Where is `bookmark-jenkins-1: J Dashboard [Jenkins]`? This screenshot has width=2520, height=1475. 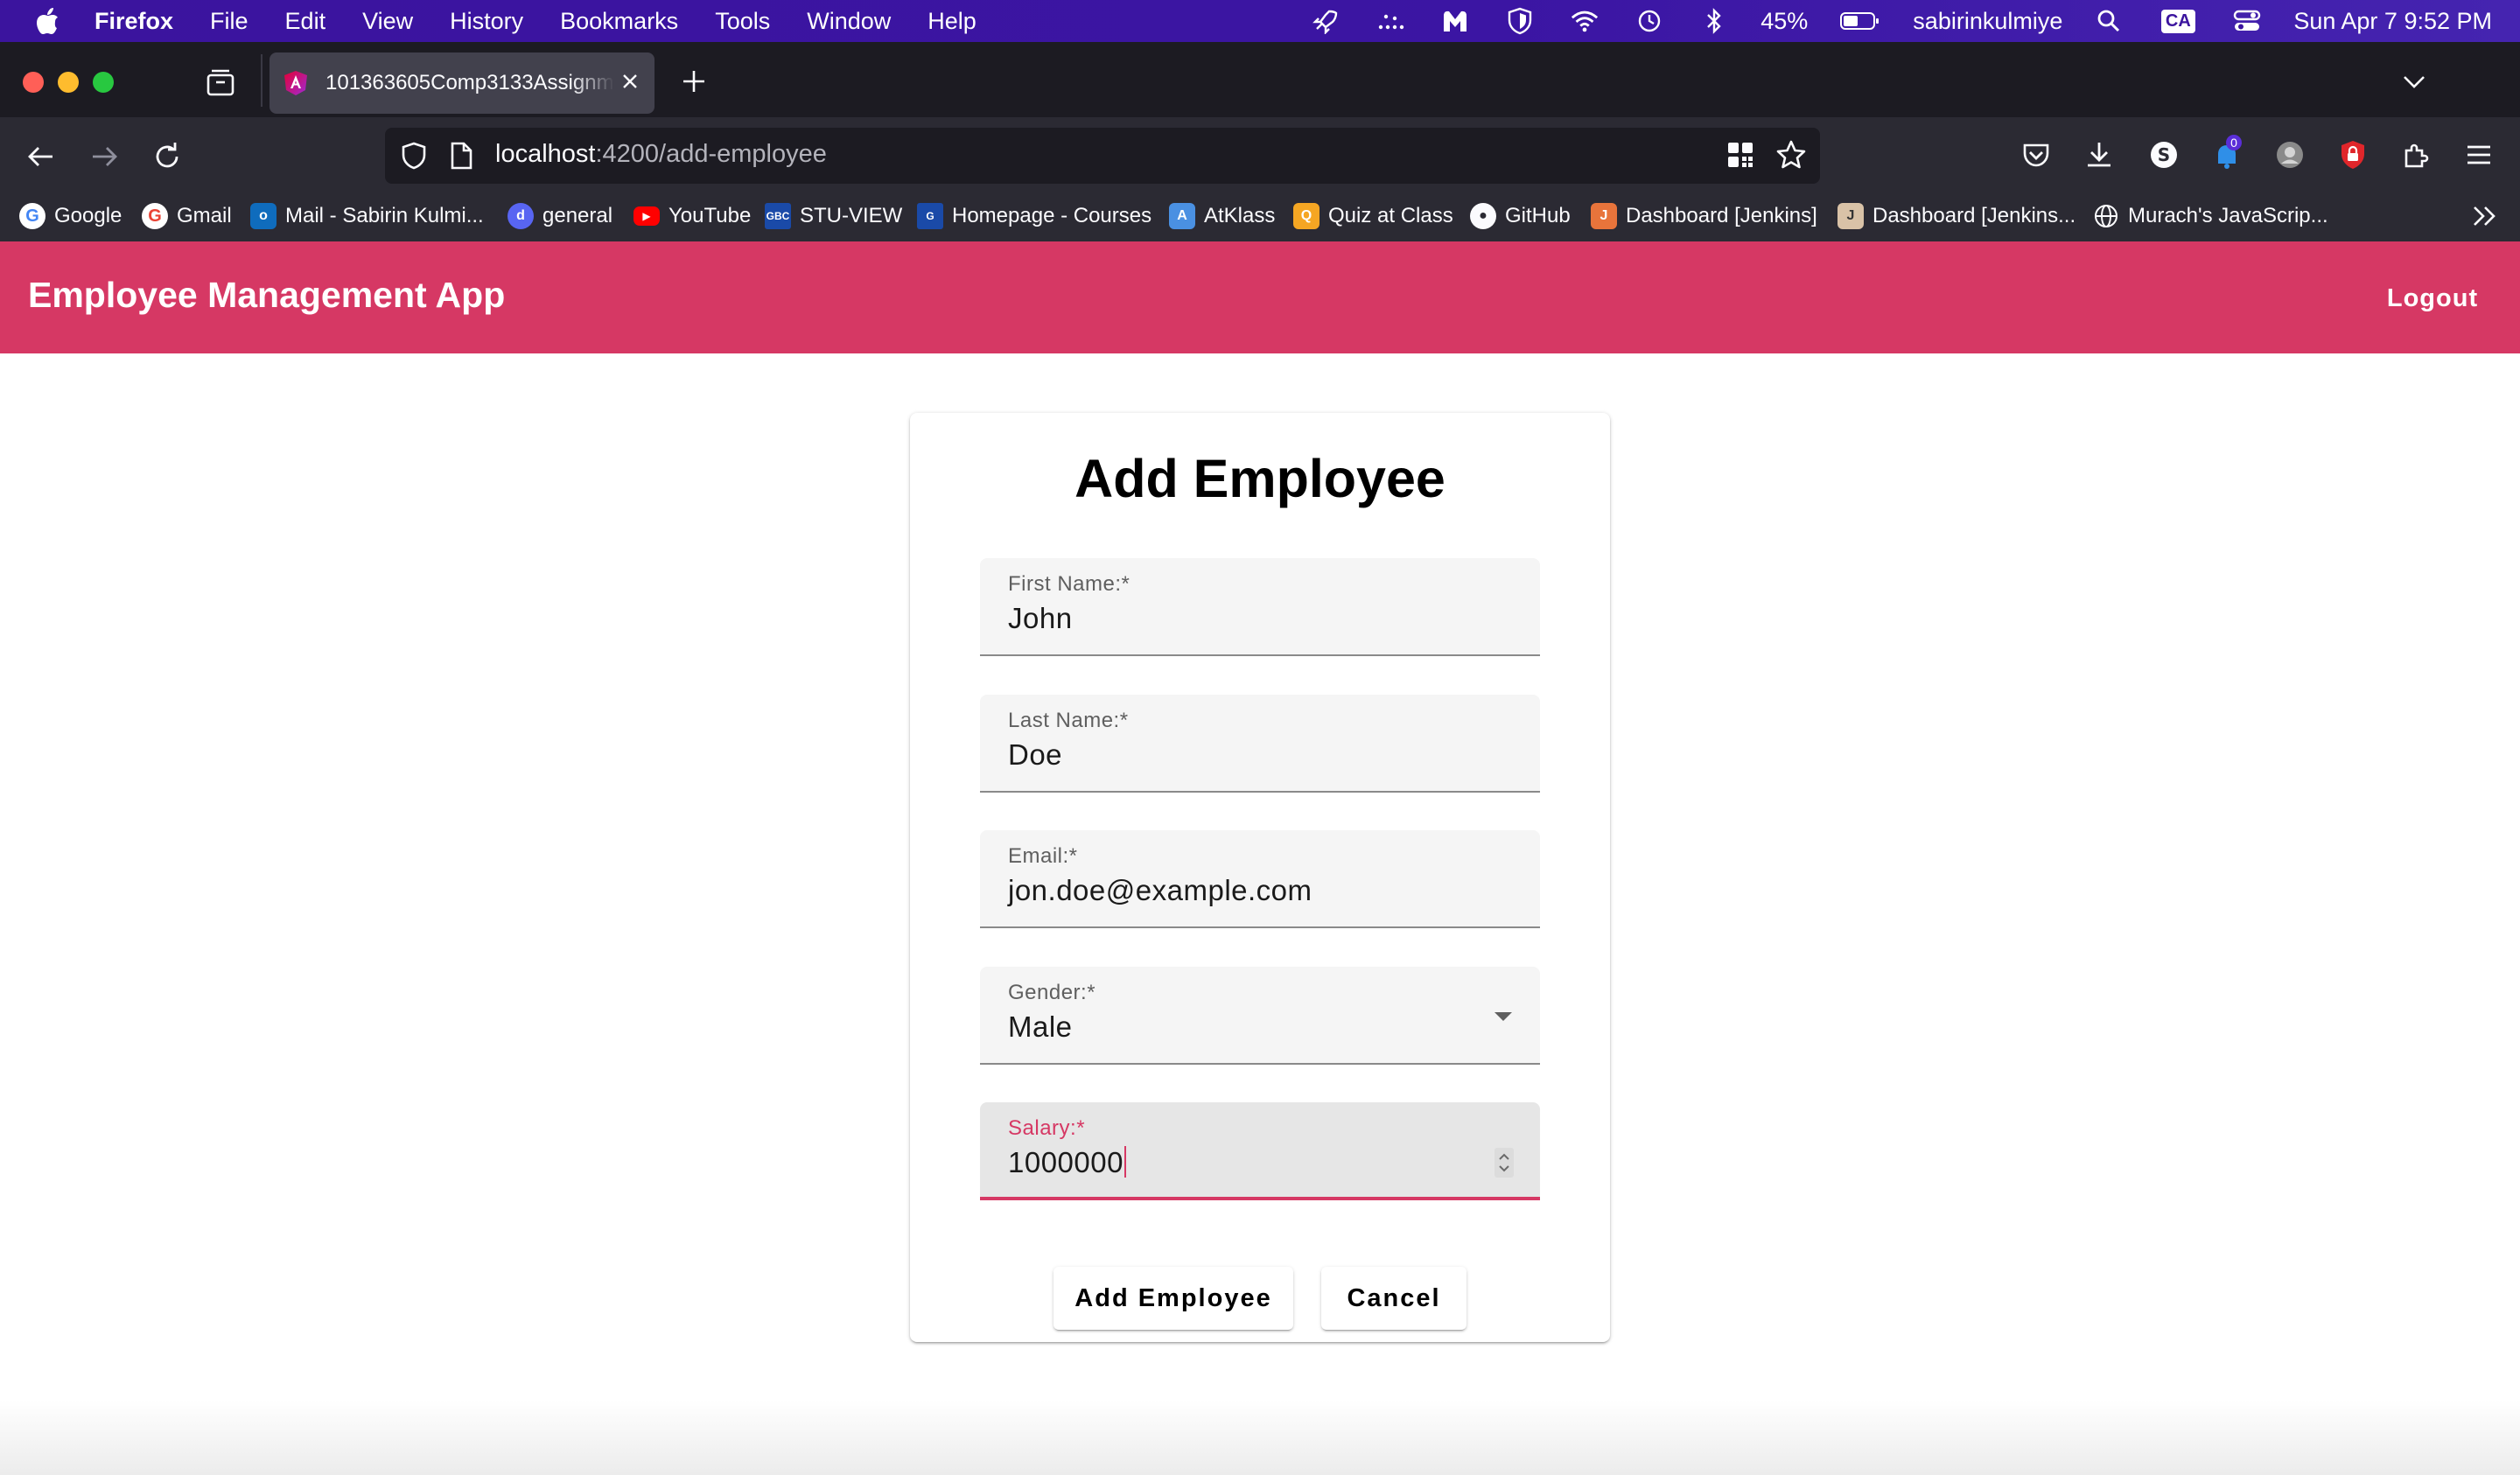
bookmark-jenkins-1: J Dashboard [Jenkins] is located at coordinates (1704, 216).